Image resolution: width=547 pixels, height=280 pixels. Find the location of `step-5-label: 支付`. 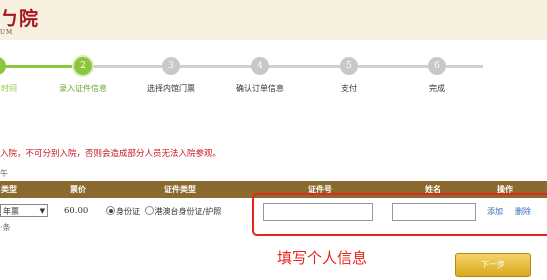

step-5-label: 支付 is located at coordinates (349, 88).